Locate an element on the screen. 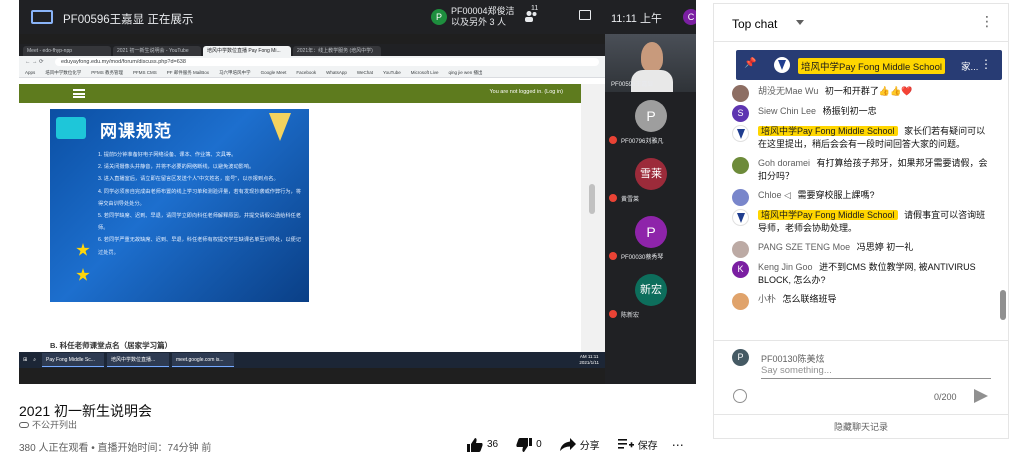 This screenshot has height=456, width=1024. chat-menu-icon: ⋮ is located at coordinates (987, 21).